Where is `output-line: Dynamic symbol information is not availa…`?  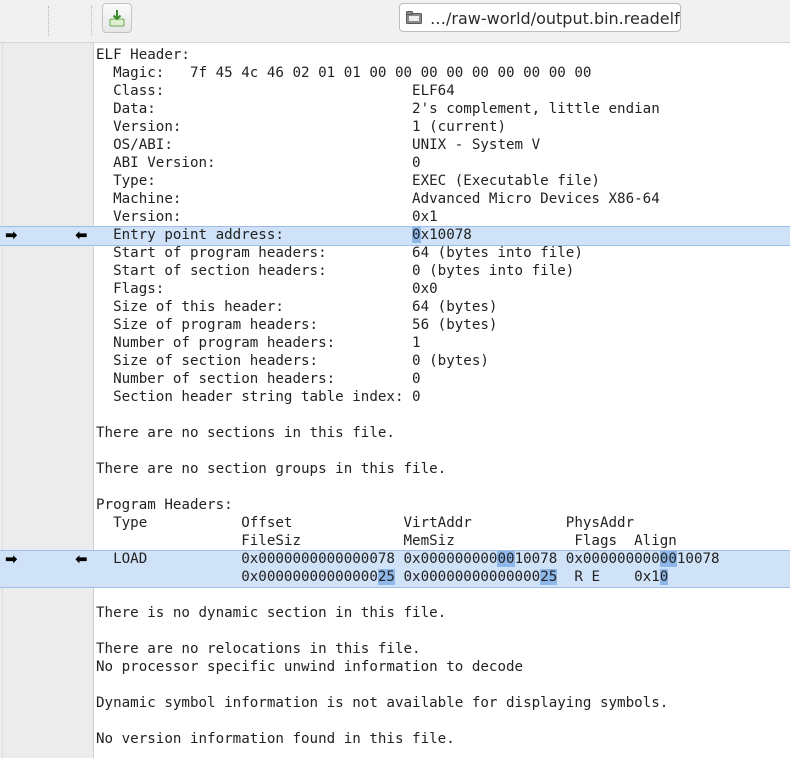
output-line: Dynamic symbol information is not availa… is located at coordinates (382, 703).